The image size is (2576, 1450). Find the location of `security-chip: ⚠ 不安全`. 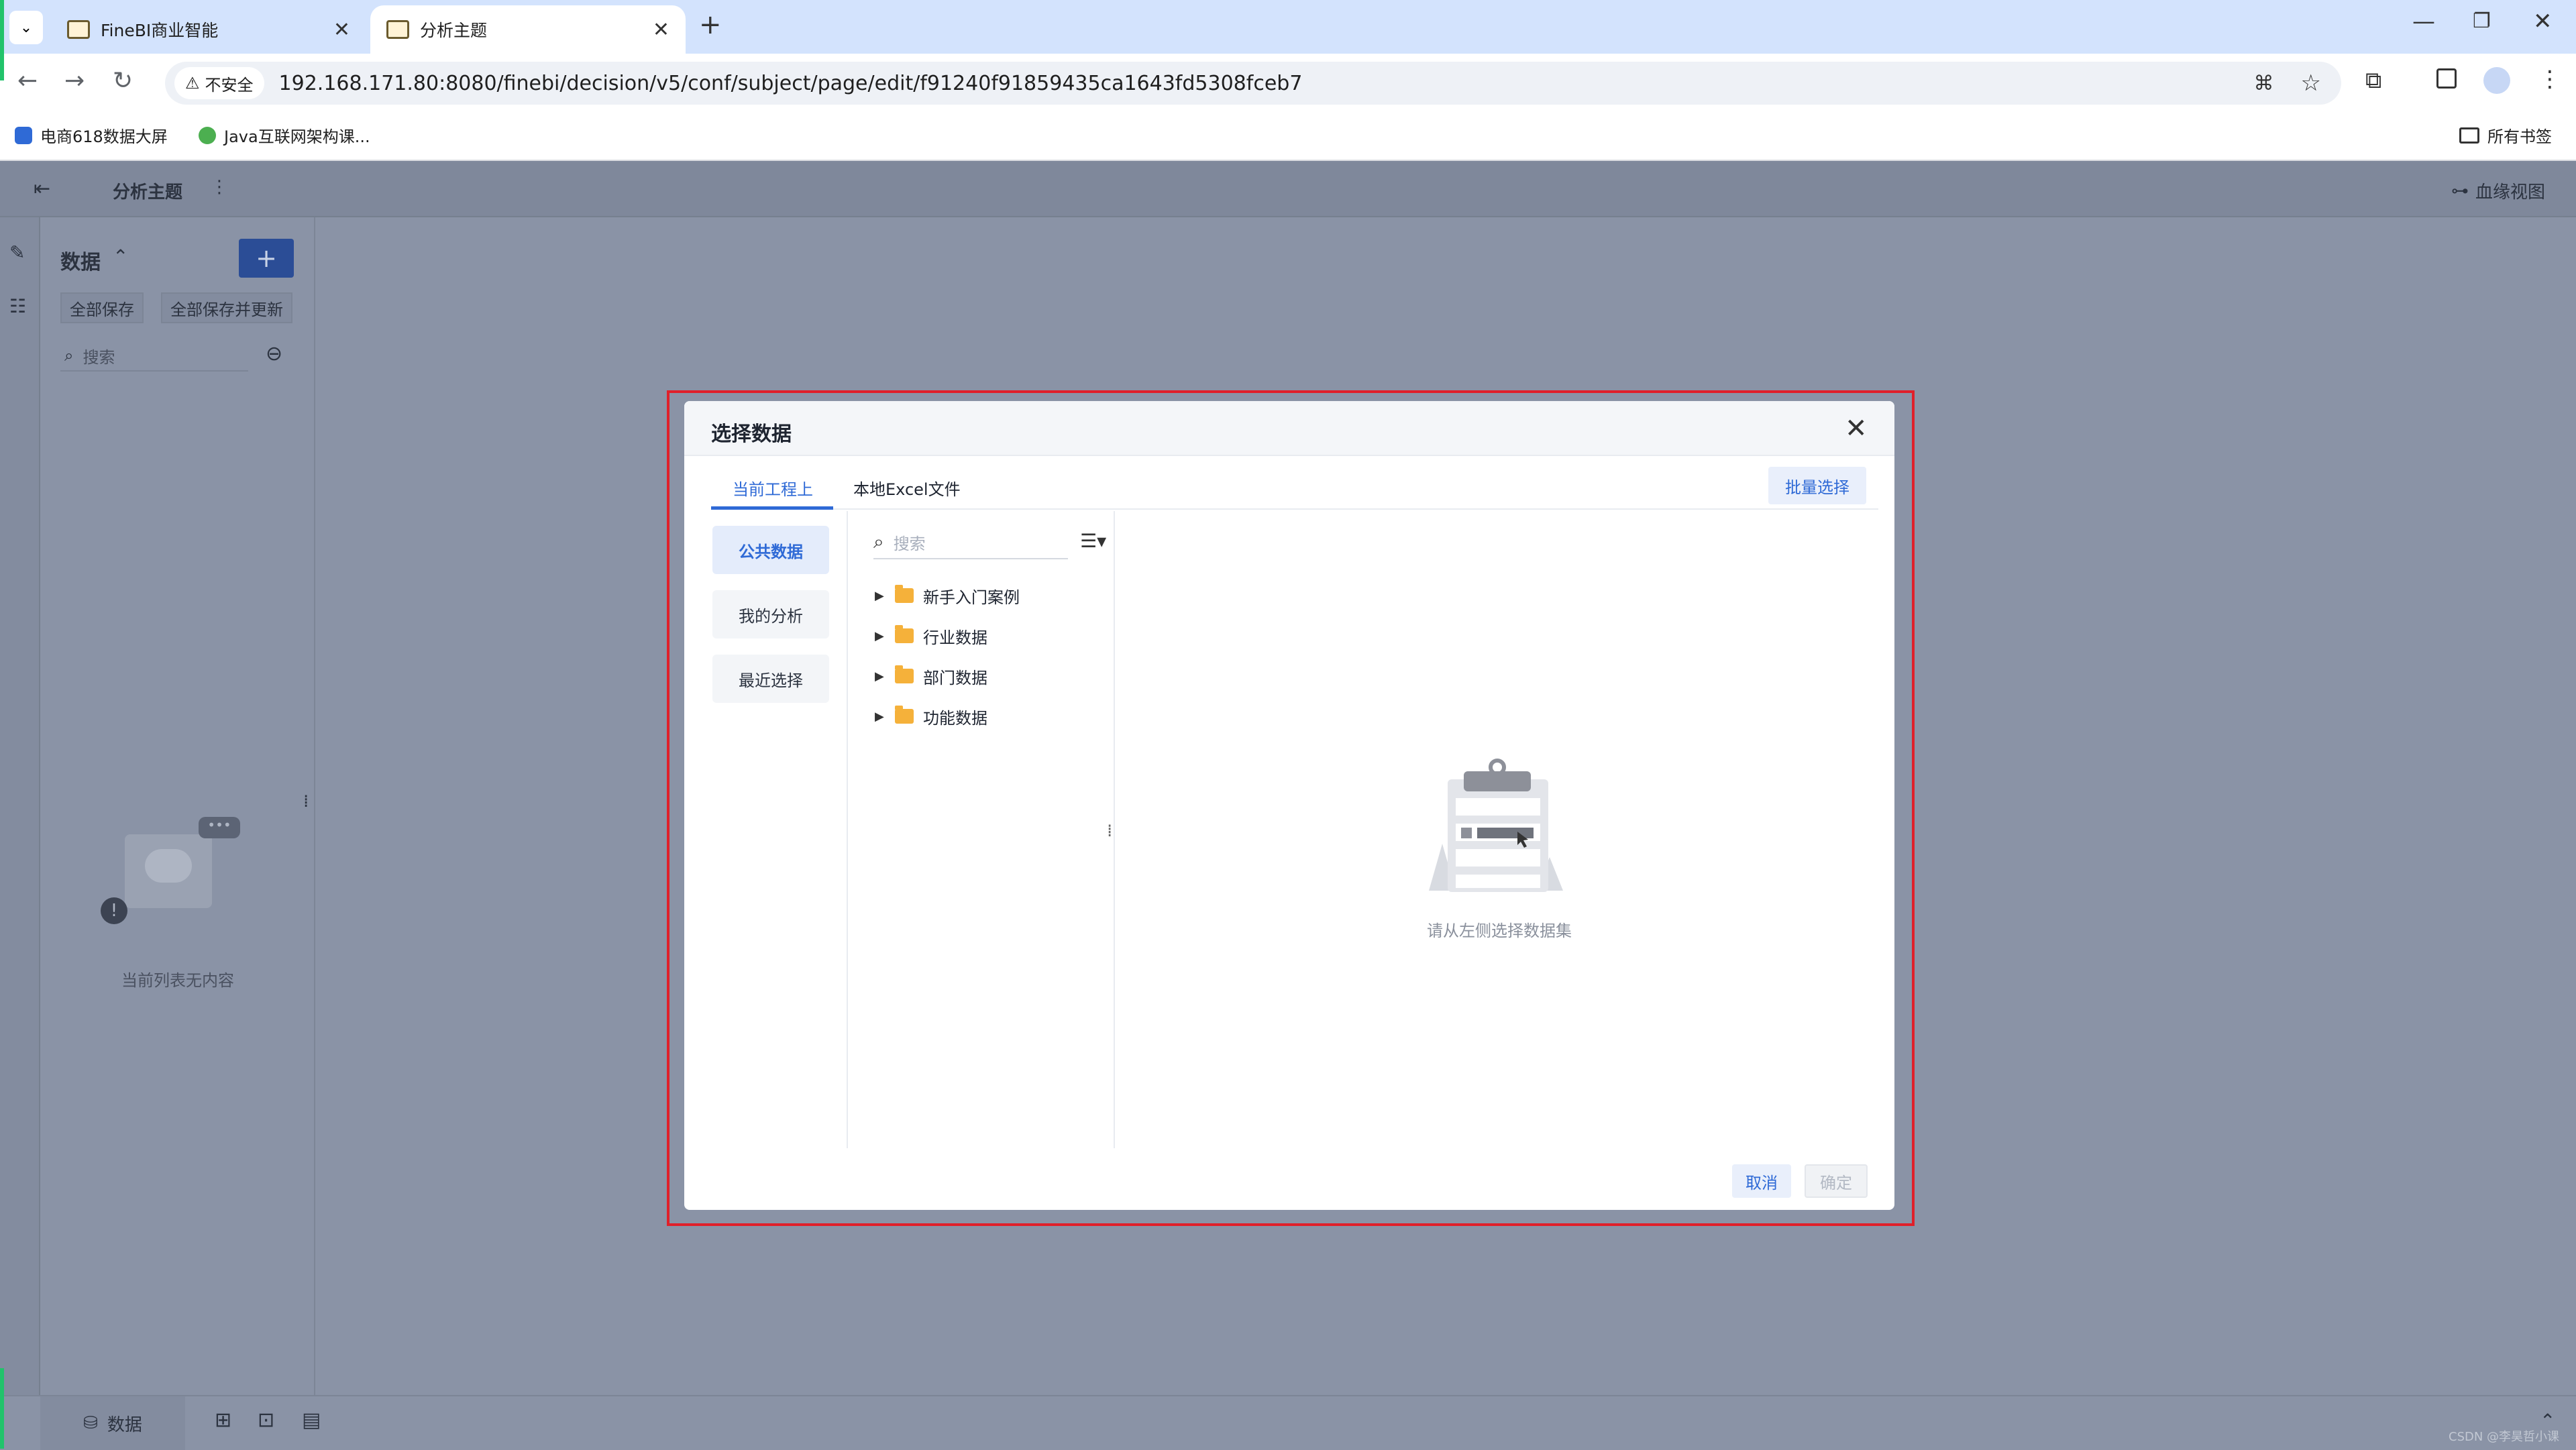

security-chip: ⚠ 不安全 is located at coordinates (219, 83).